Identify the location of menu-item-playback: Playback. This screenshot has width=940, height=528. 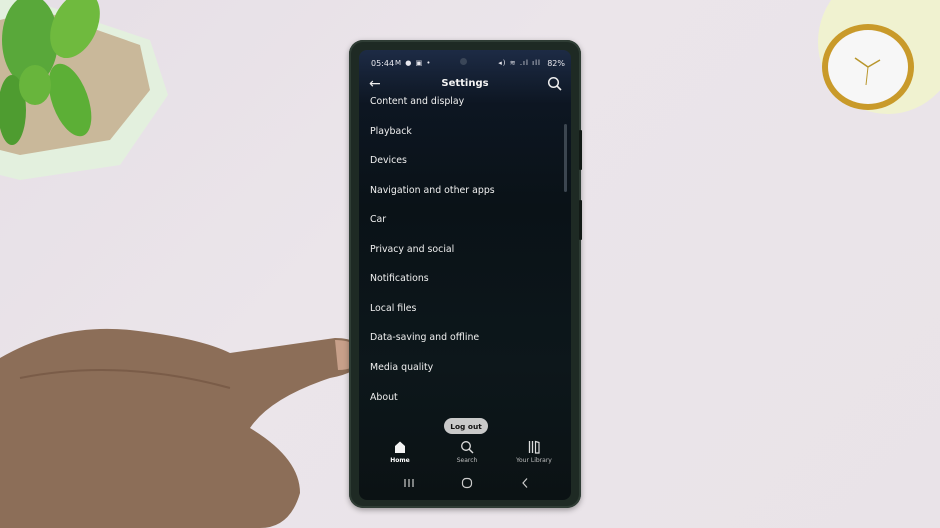
(391, 131).